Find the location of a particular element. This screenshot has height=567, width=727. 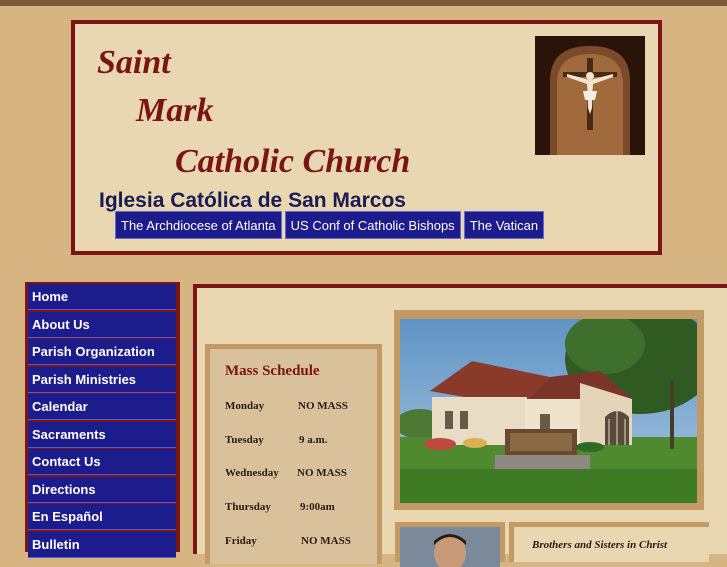

vatican-link: The Vatican is located at coordinates (504, 225).